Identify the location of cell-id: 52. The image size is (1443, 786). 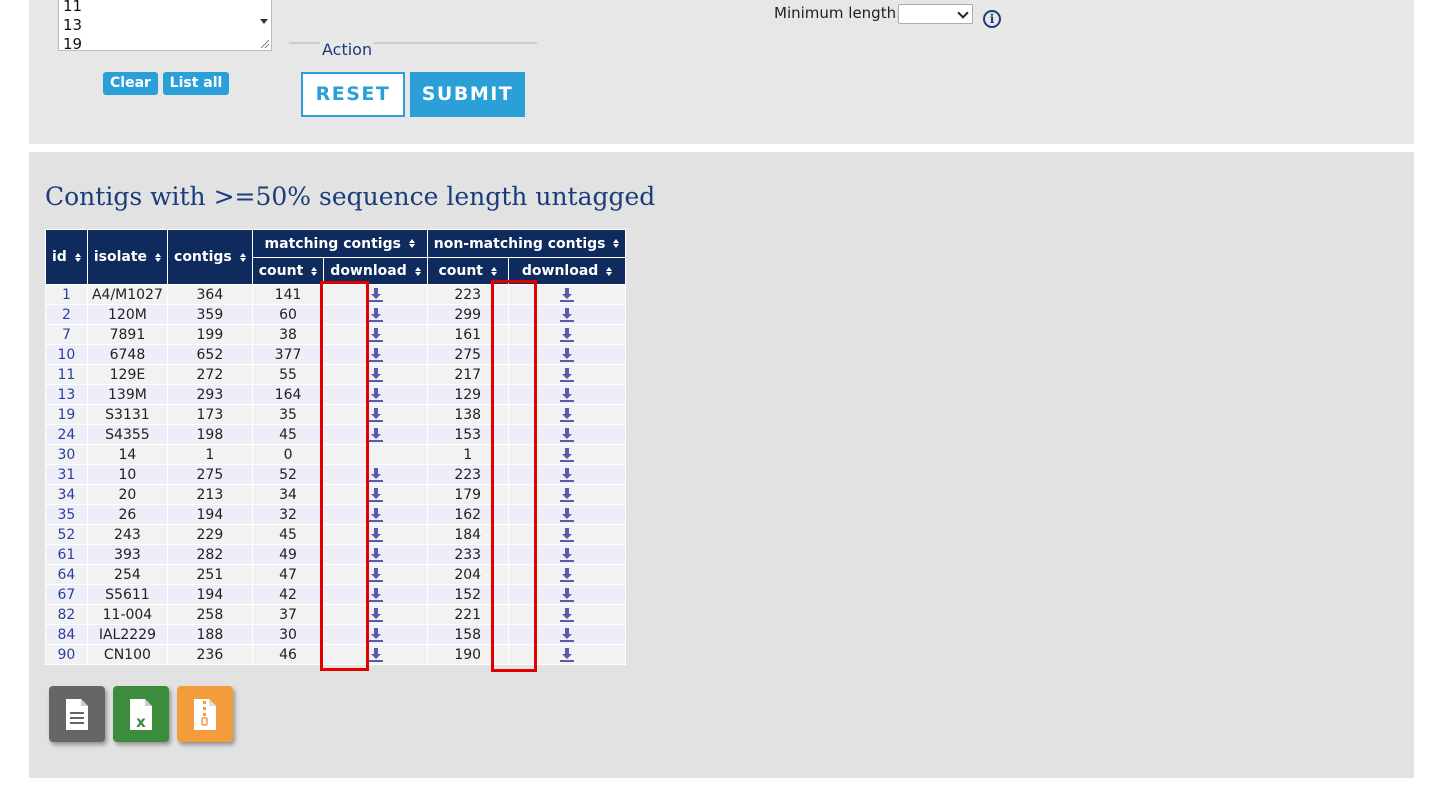
(66, 534).